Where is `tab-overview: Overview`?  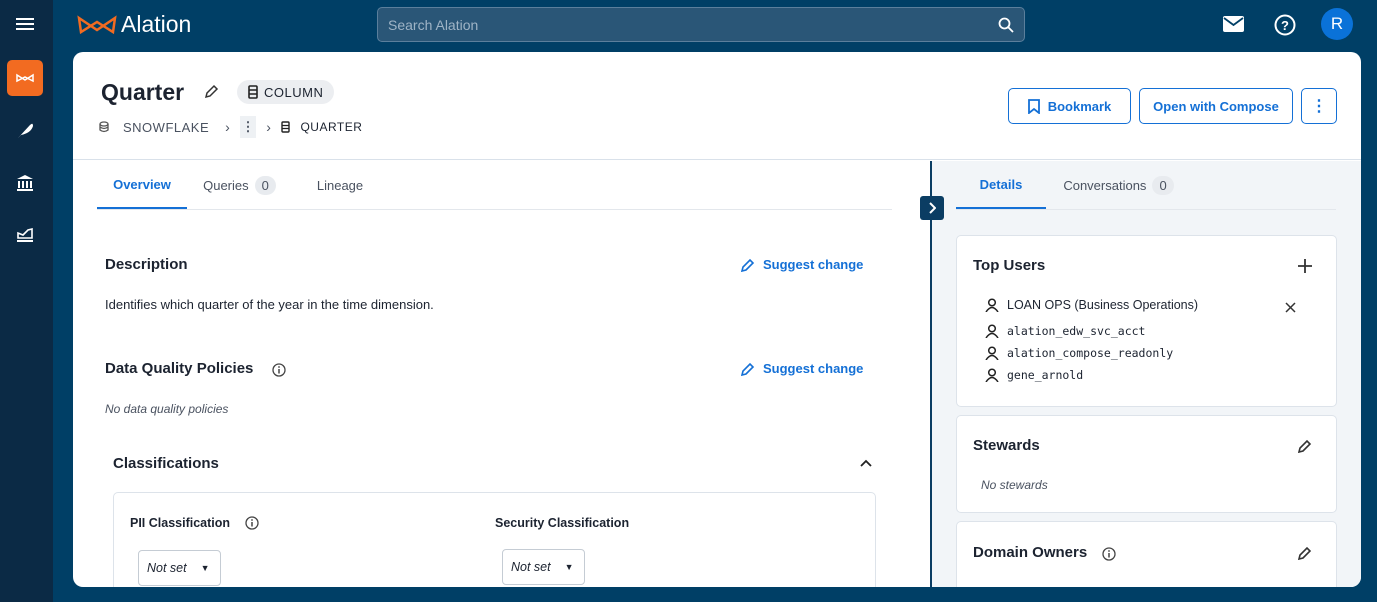
tab-overview: Overview is located at coordinates (142, 185).